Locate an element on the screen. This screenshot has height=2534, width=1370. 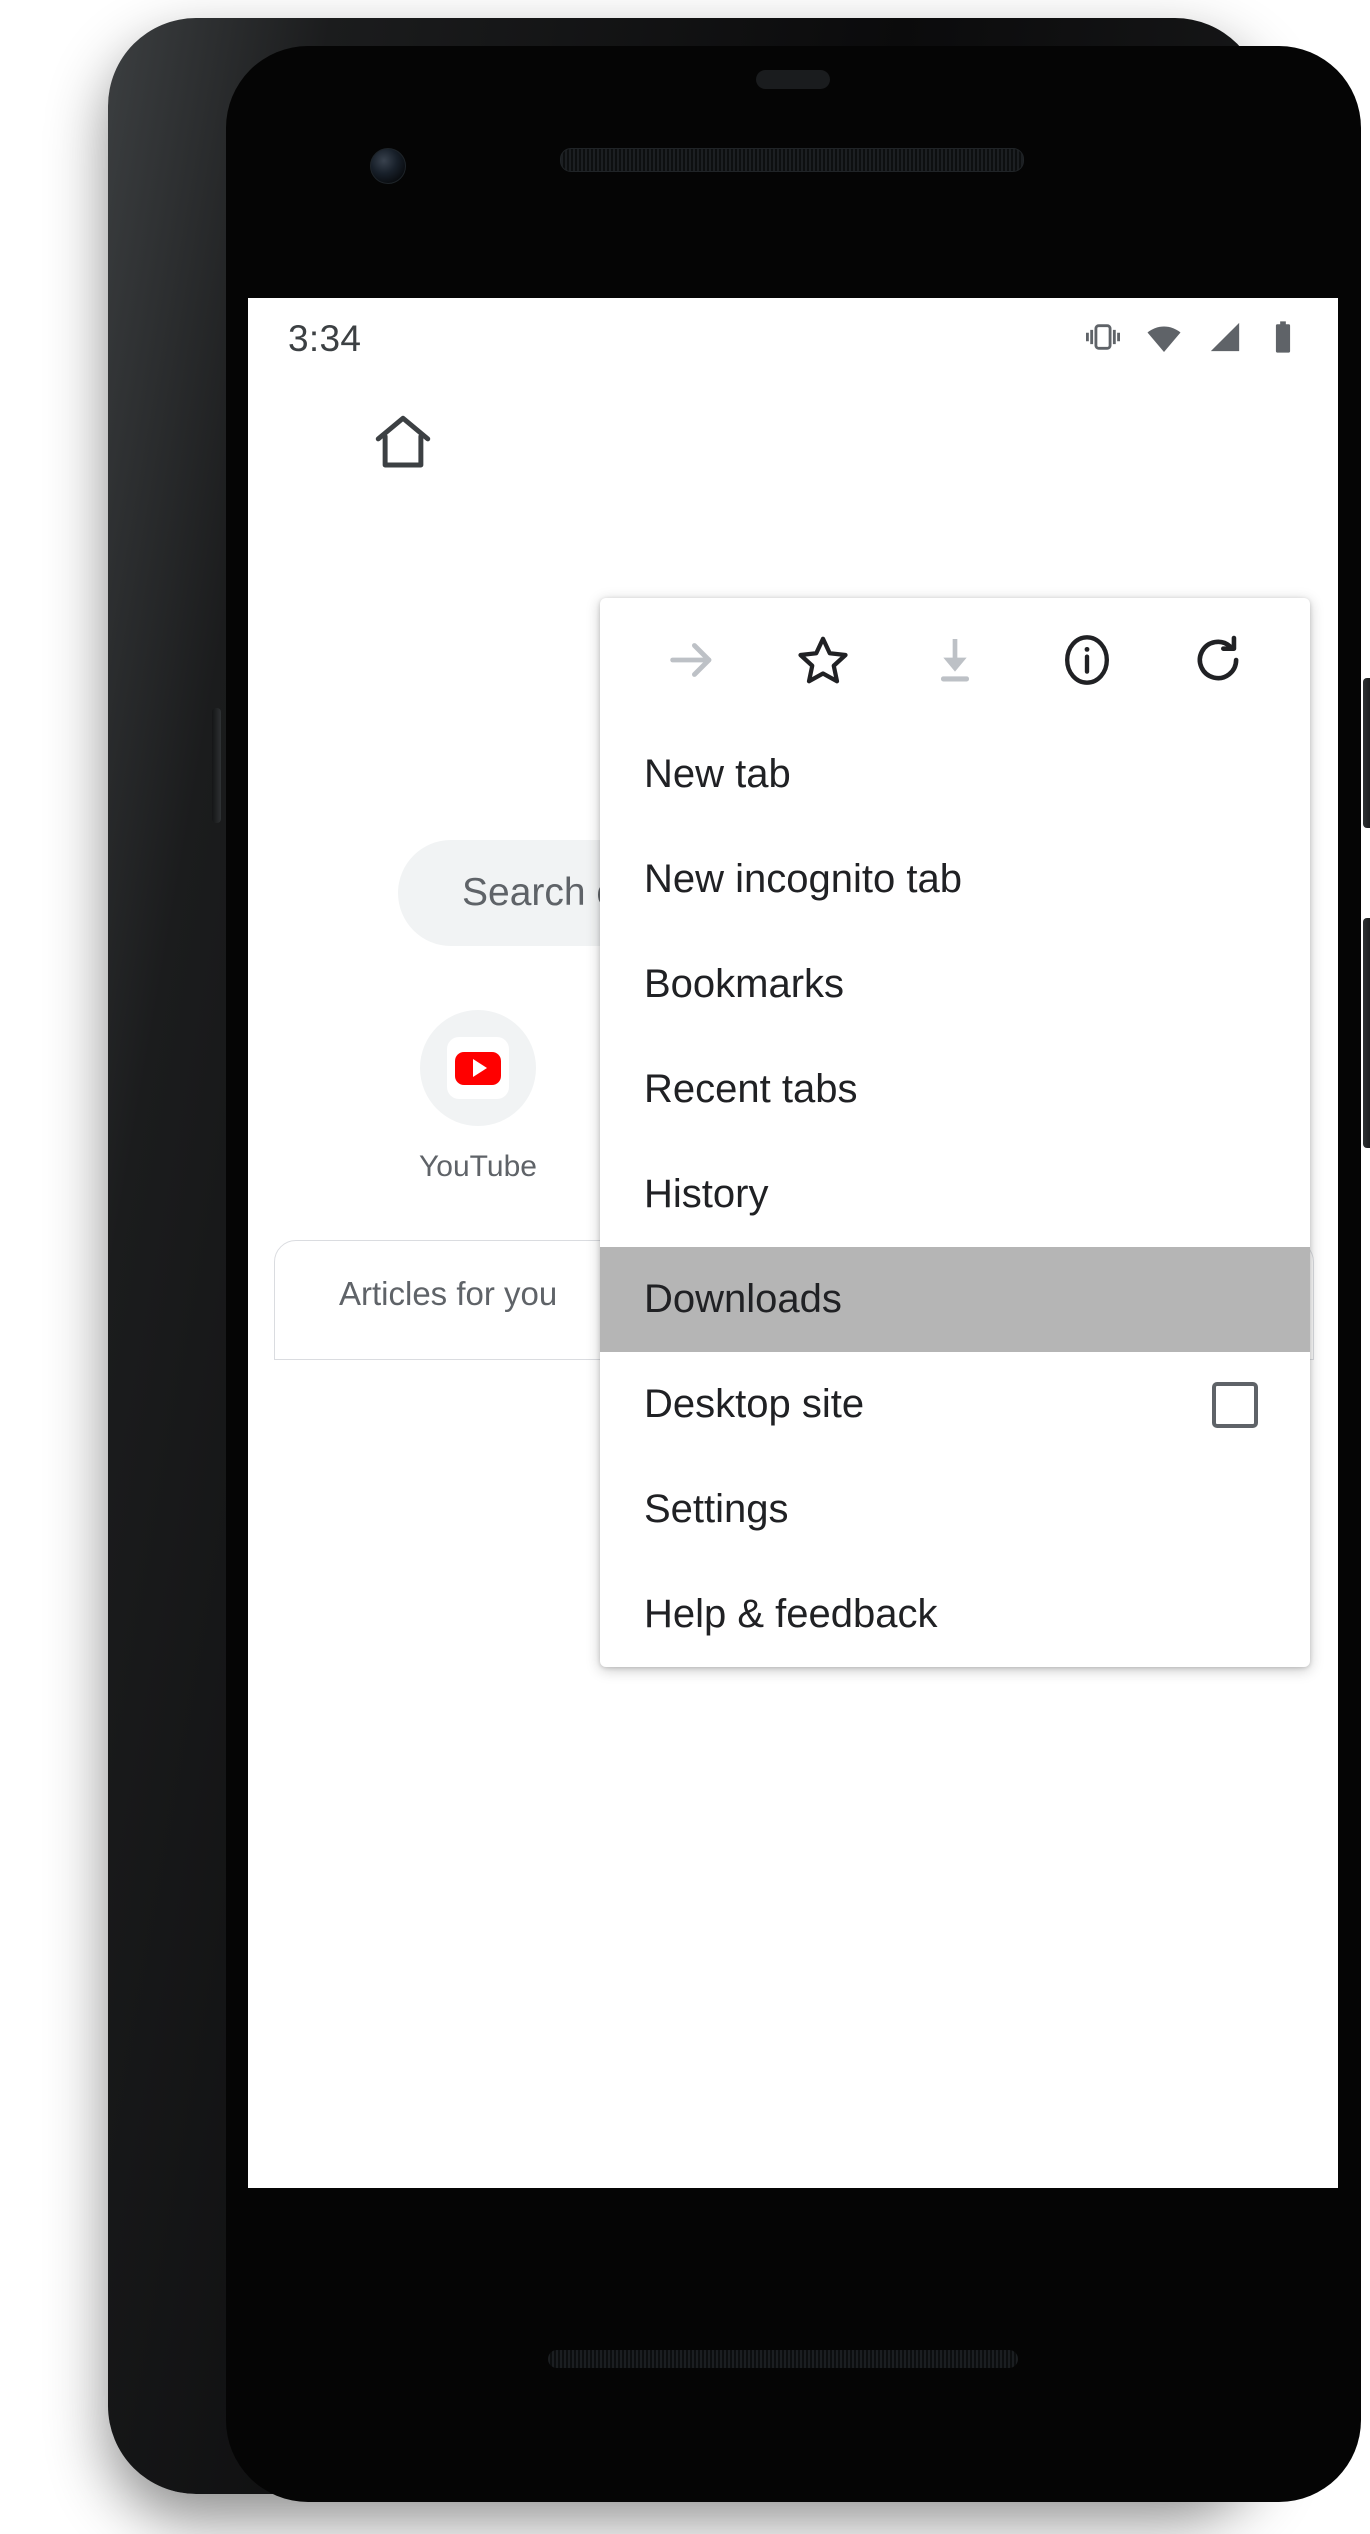
menu-item-history: History is located at coordinates (955, 1194).